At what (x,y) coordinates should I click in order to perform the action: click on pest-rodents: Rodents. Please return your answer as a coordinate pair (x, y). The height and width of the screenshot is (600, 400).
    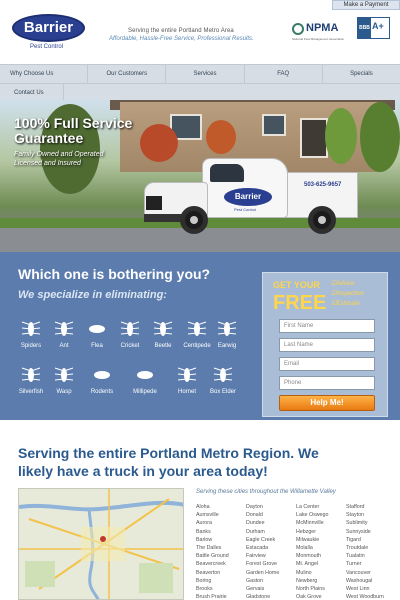
    Looking at the image, I should click on (102, 381).